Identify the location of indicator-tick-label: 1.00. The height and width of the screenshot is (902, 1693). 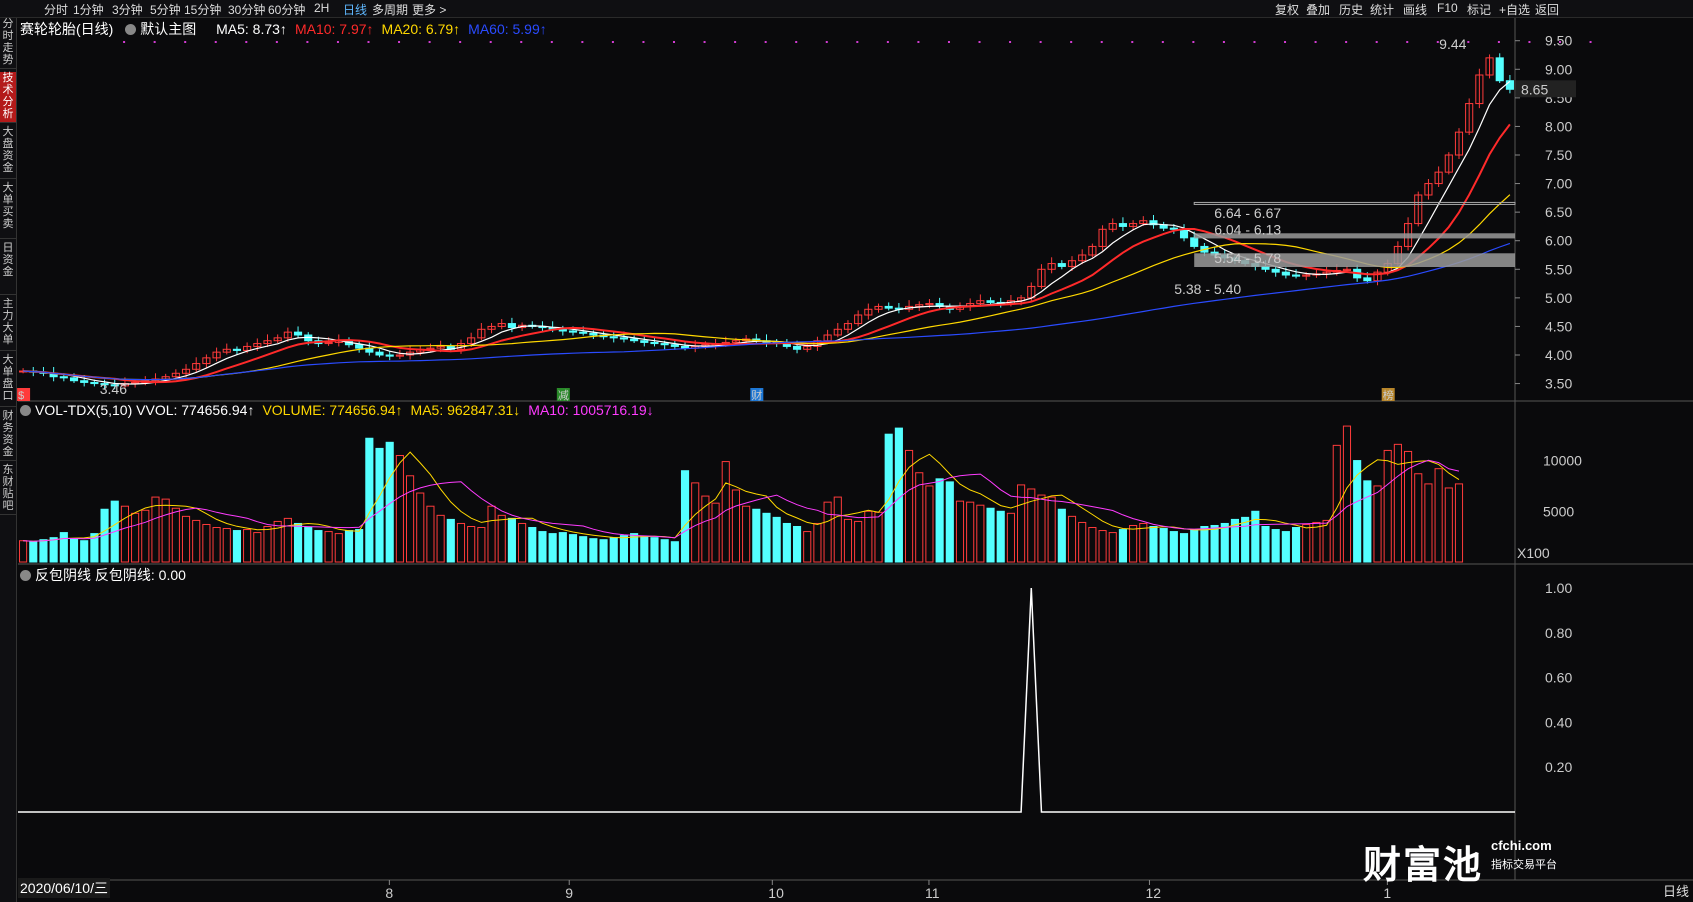
(1558, 588).